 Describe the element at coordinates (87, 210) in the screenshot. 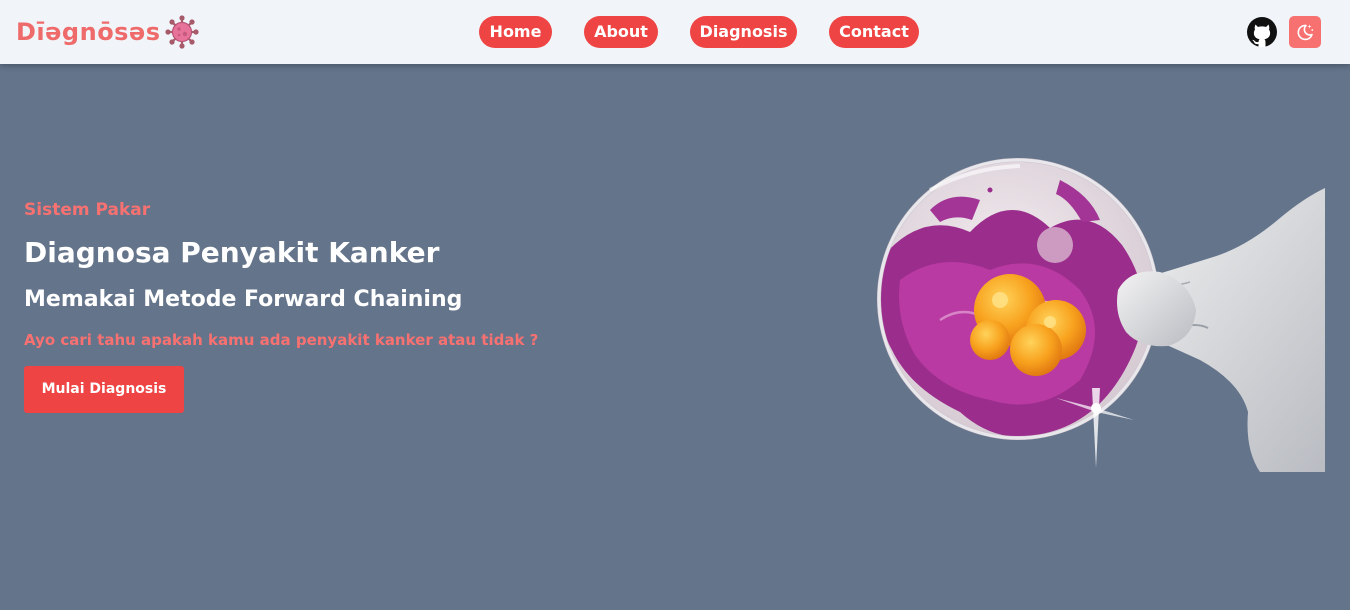

I see `hero-subtitle: Sistem Pakar` at that location.